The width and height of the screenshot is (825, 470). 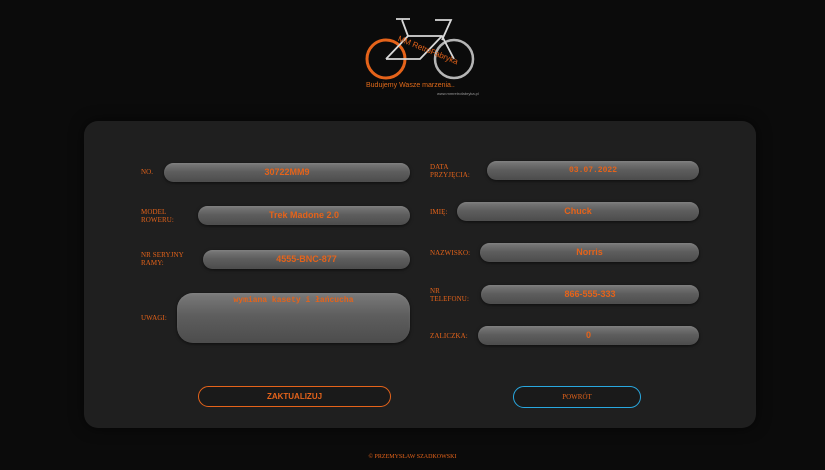 I want to click on logo-tagline: Budujemy Wasze marzenia.., so click(x=410, y=85).